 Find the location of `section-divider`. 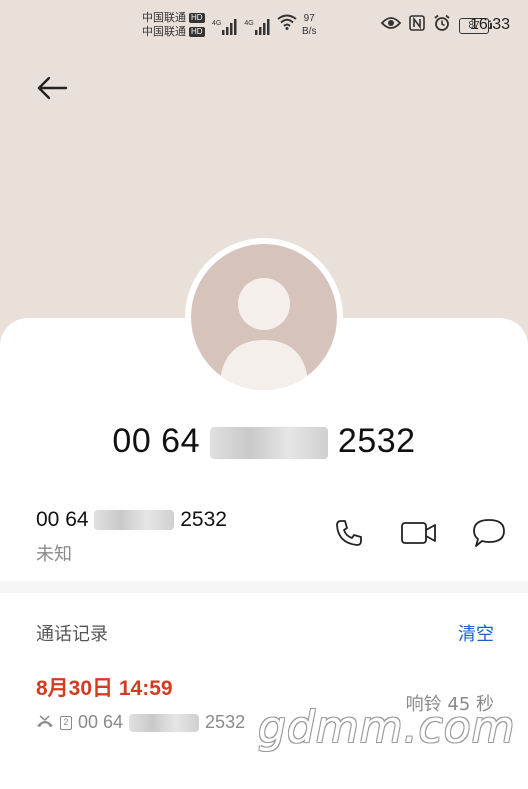

section-divider is located at coordinates (264, 587).